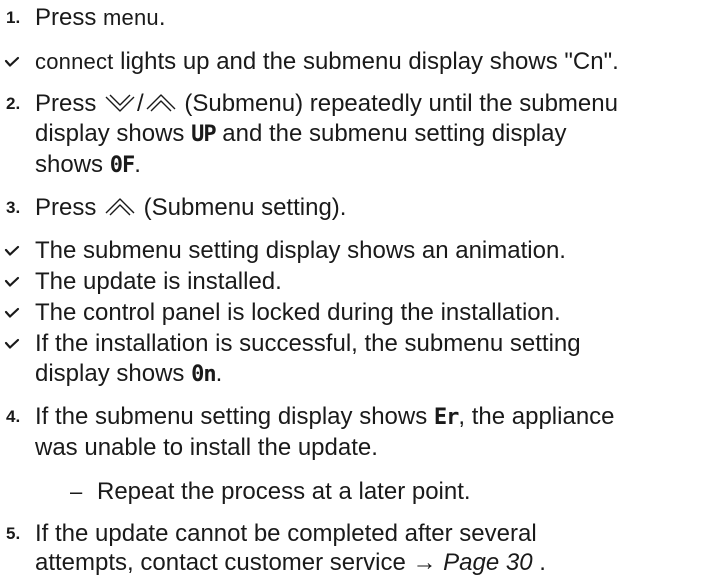 The height and width of the screenshot is (577, 714). What do you see at coordinates (391, 133) in the screenshot?
I see `step-text: and the submenu setting display` at bounding box center [391, 133].